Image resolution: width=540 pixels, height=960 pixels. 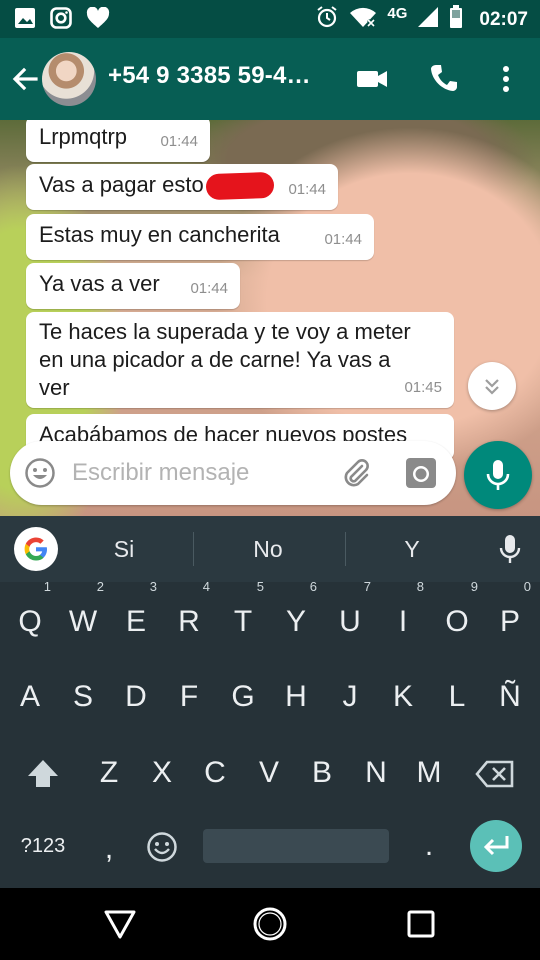 I want to click on navigation-bar, so click(x=270, y=924).